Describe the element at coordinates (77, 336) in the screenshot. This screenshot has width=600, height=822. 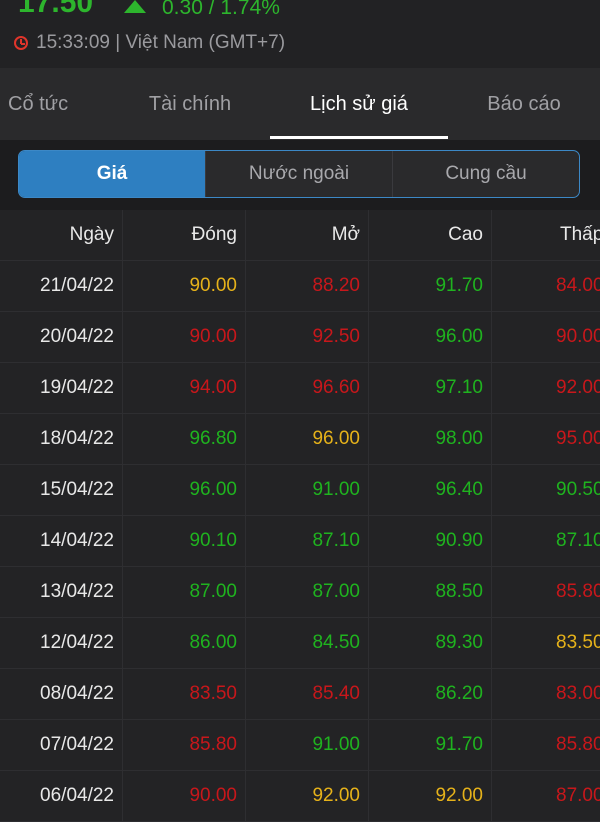
I see `cell-date: 20/04/22` at that location.